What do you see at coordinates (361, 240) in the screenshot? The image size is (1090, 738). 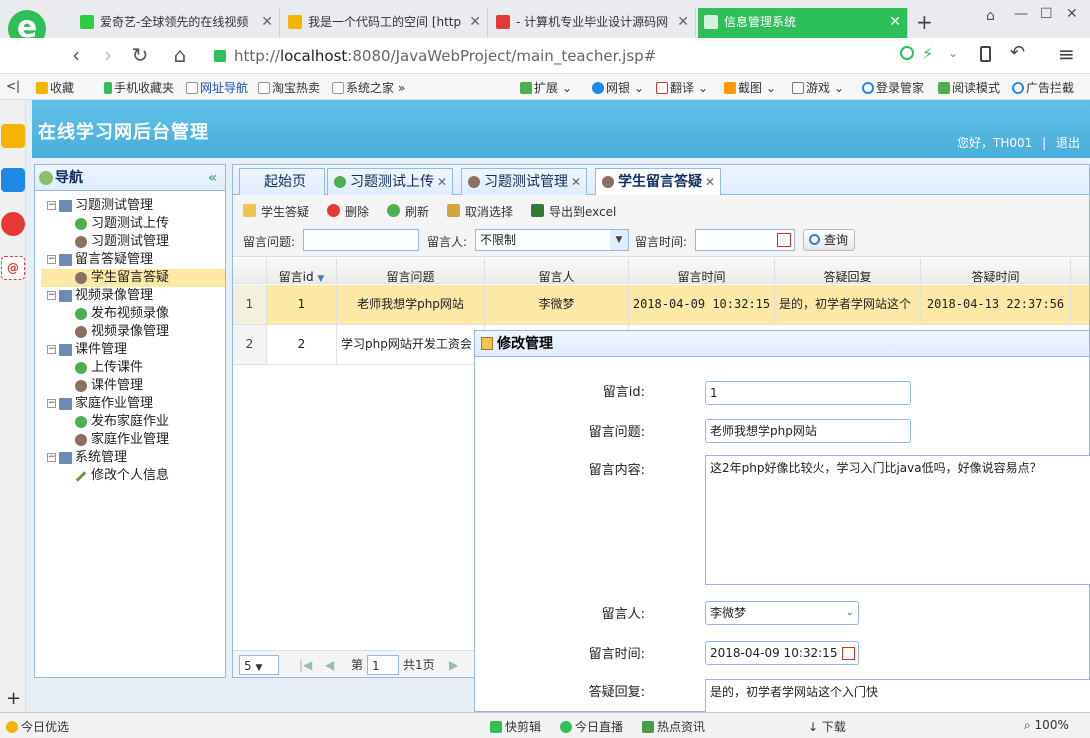 I see `filter-question-input` at bounding box center [361, 240].